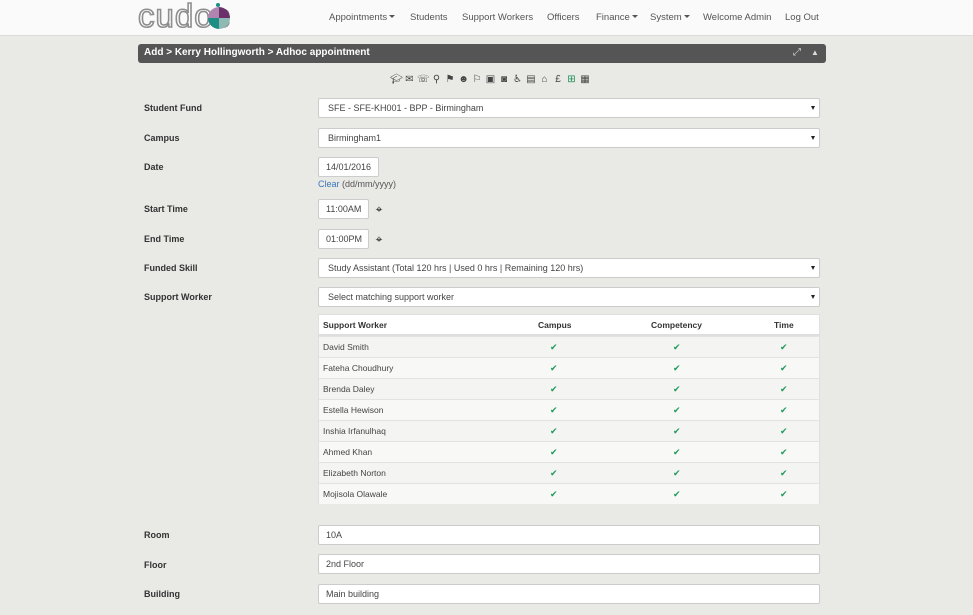 This screenshot has width=973, height=615. What do you see at coordinates (545, 80) in the screenshot?
I see `bank-icon: ⌂` at bounding box center [545, 80].